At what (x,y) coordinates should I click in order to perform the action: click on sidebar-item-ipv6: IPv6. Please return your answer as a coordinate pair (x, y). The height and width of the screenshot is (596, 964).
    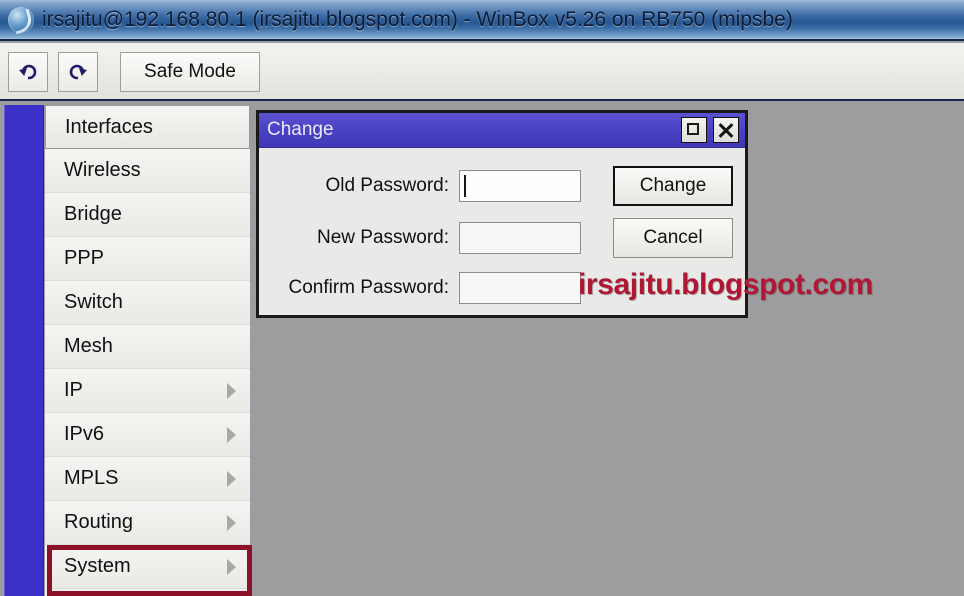
    Looking at the image, I should click on (147, 435).